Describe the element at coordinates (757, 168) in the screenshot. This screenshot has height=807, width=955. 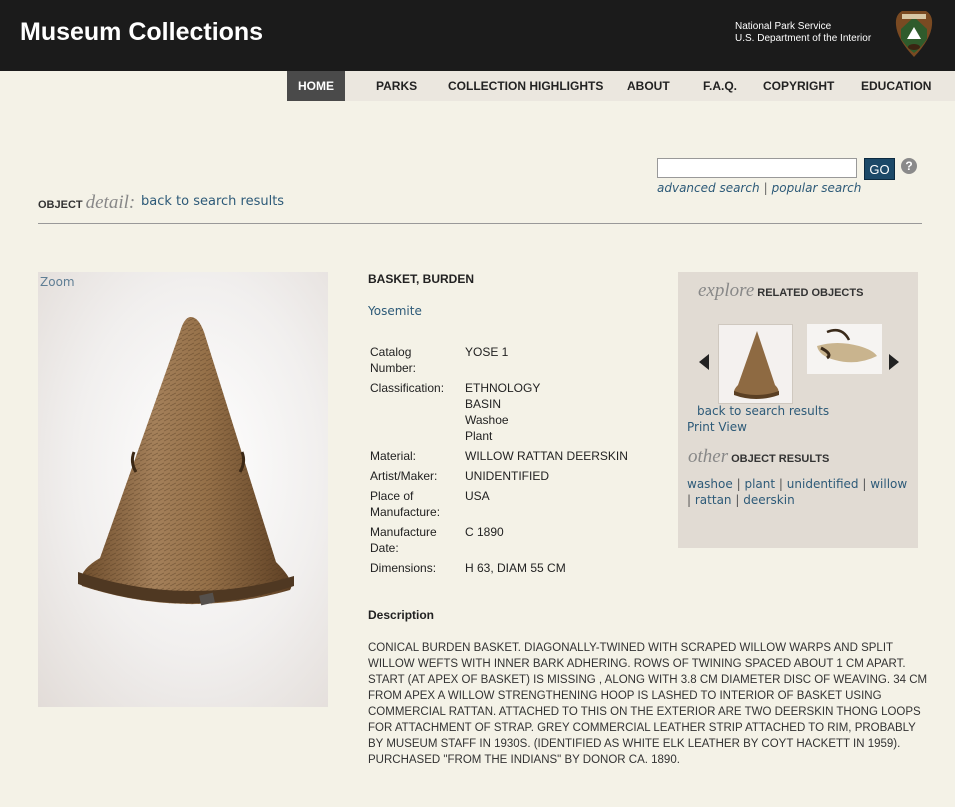
I see `search-input` at that location.